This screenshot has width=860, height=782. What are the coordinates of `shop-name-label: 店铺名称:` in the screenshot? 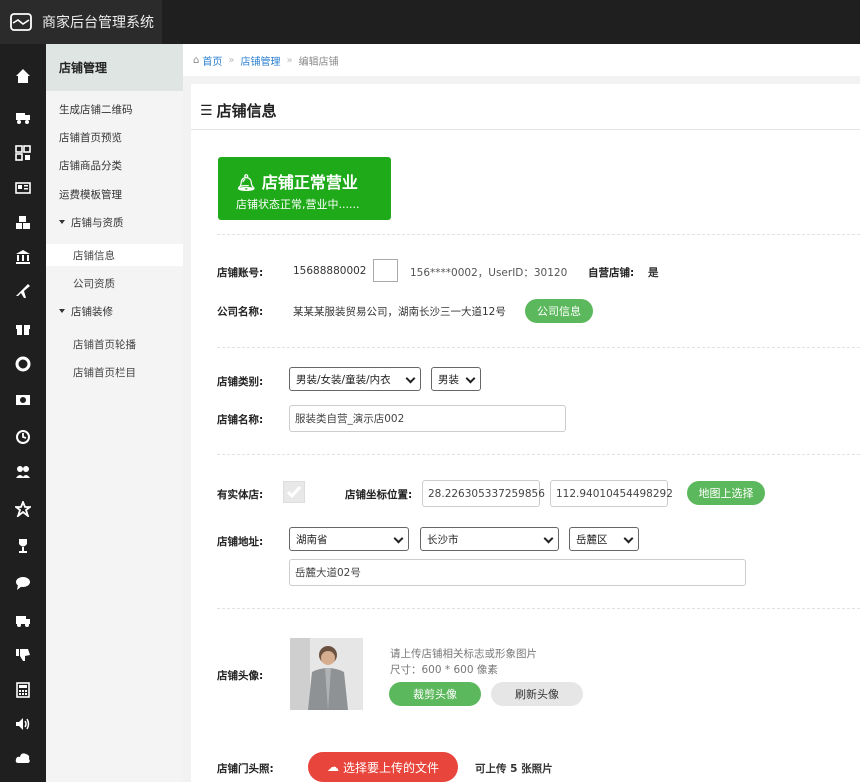 It's located at (240, 420).